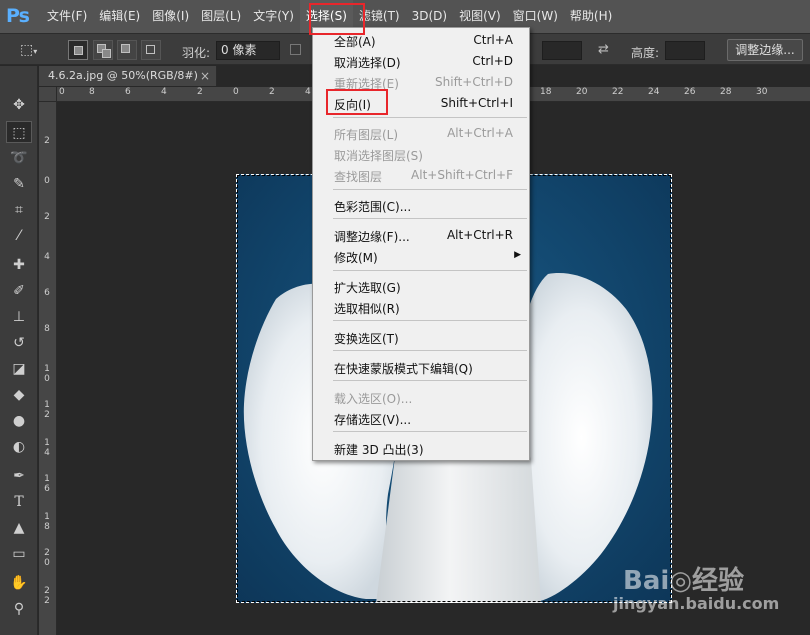  What do you see at coordinates (546, 92) in the screenshot?
I see `ruler-h-label: 18` at bounding box center [546, 92].